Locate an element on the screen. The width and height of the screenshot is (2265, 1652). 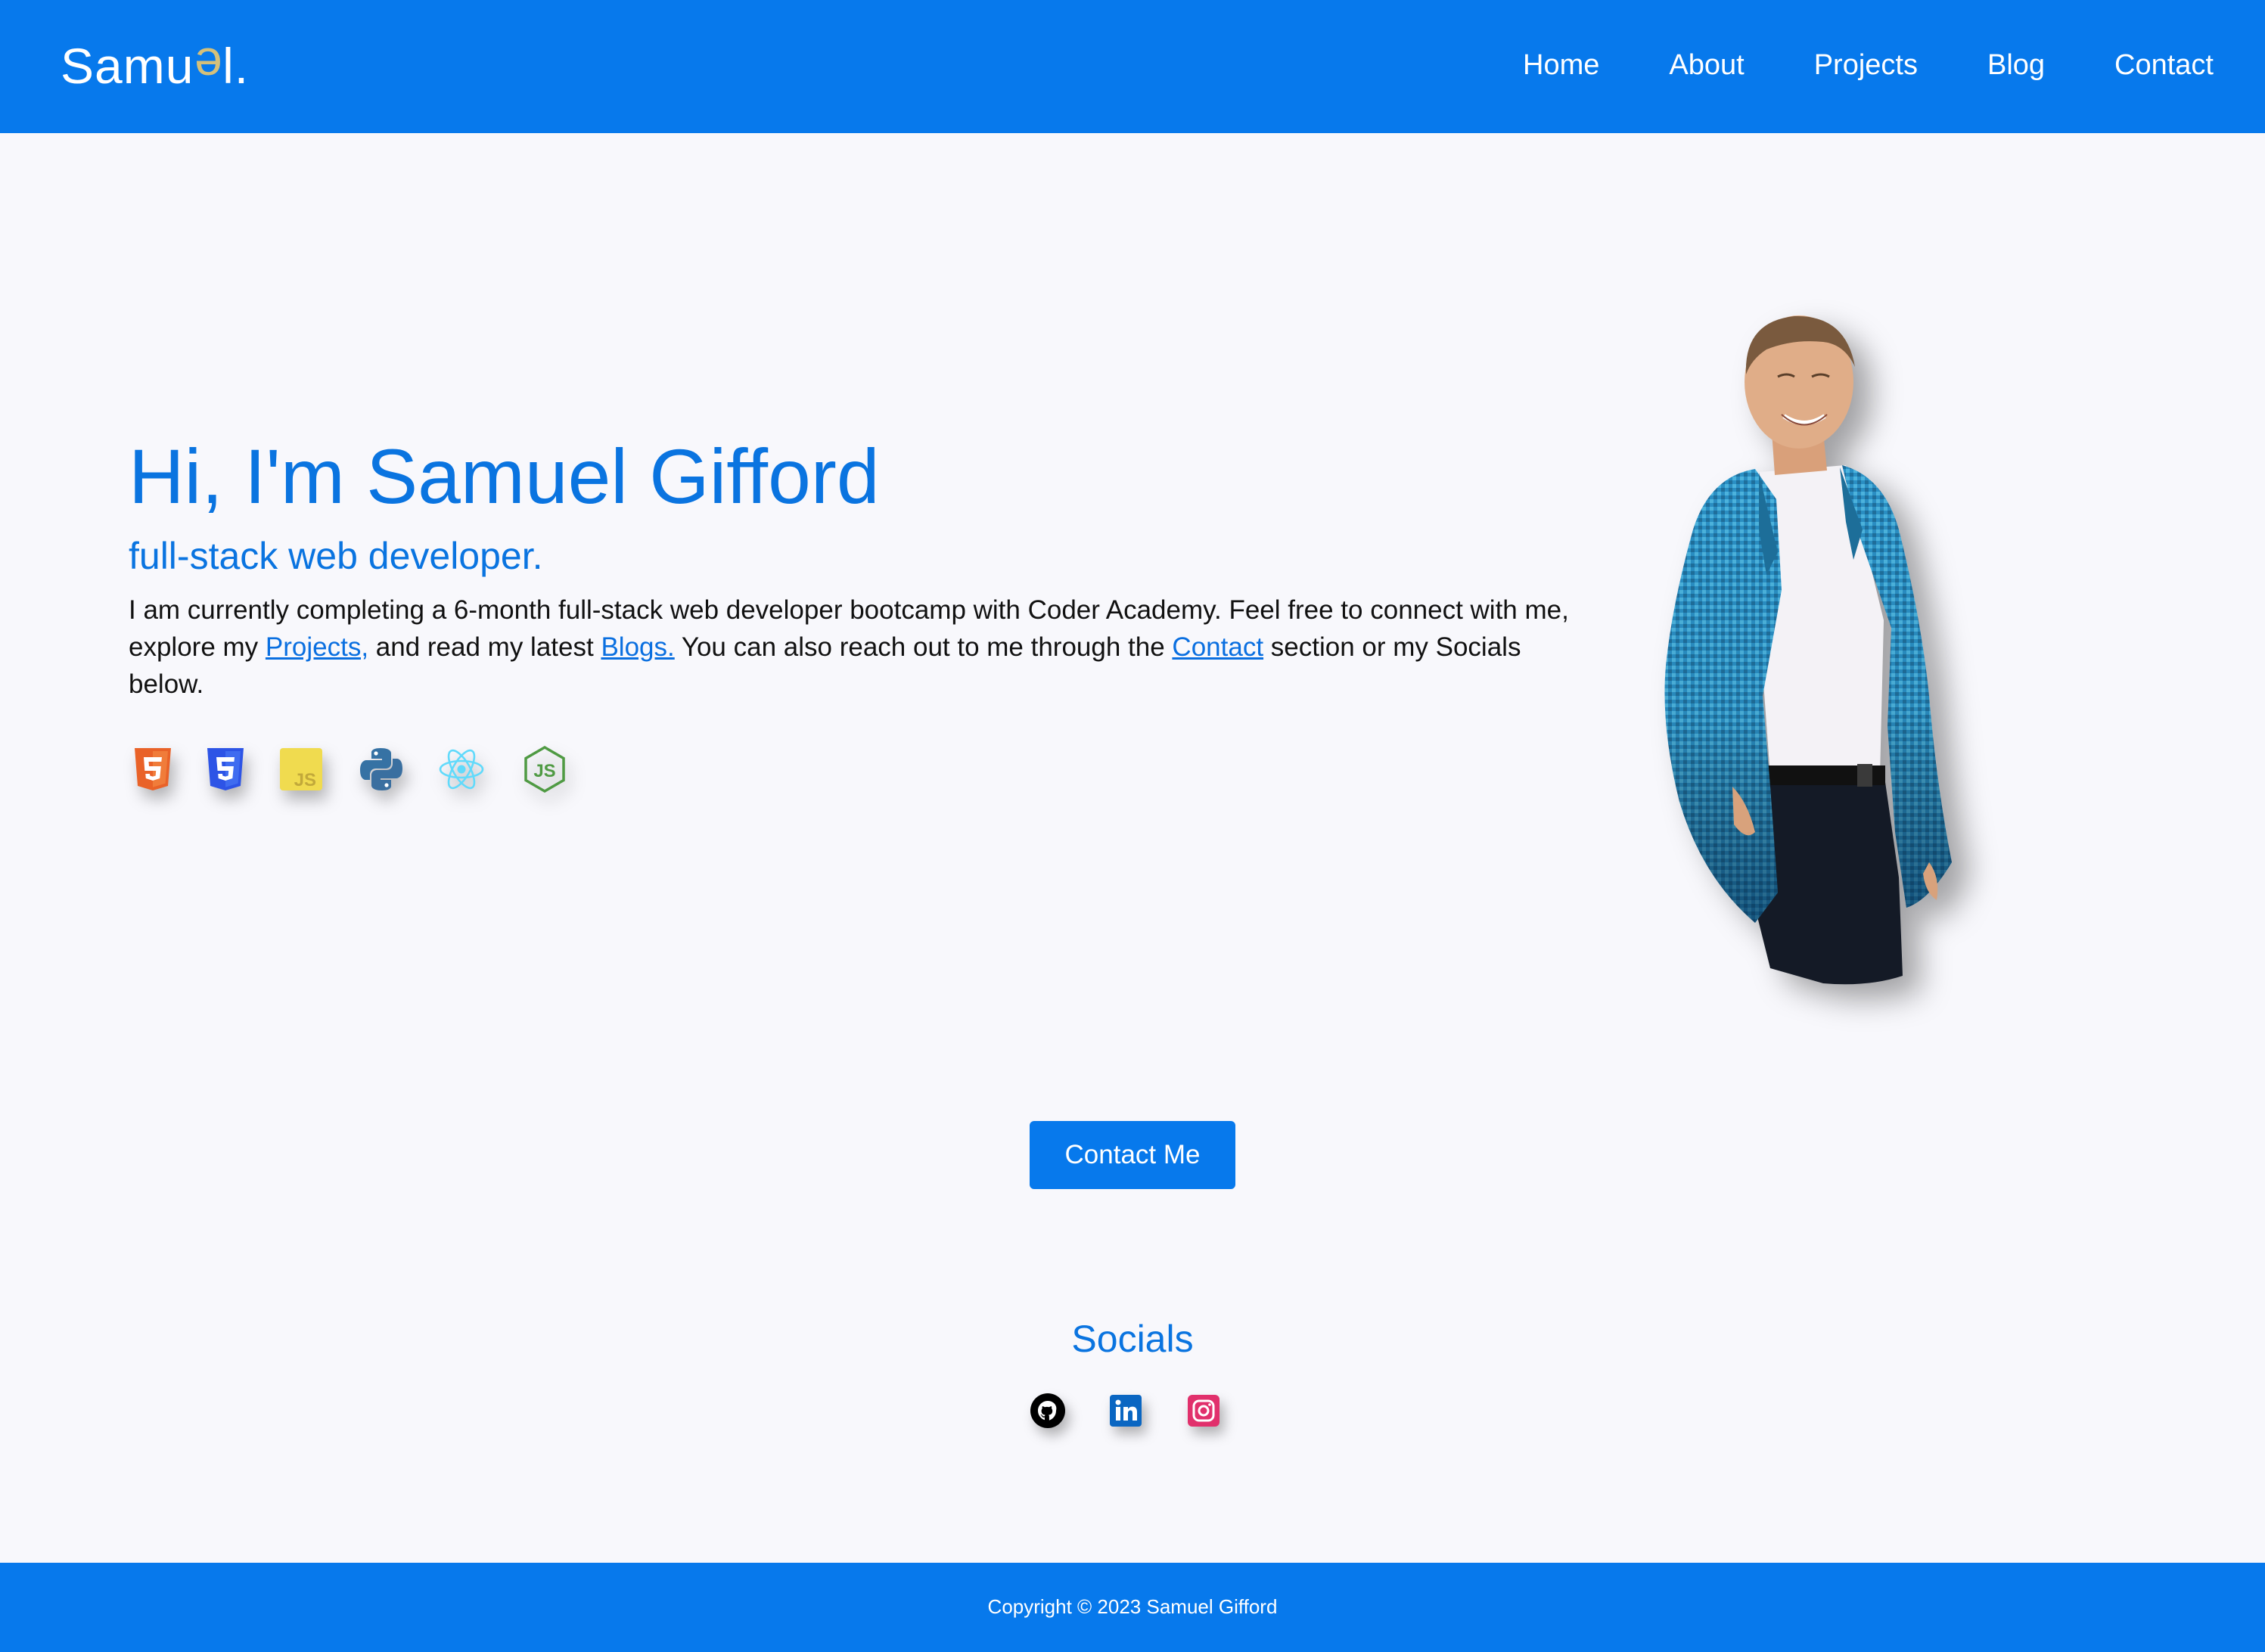
copyright-text: Copyright © 2023 Samuel Gifford is located at coordinates (1132, 1606).